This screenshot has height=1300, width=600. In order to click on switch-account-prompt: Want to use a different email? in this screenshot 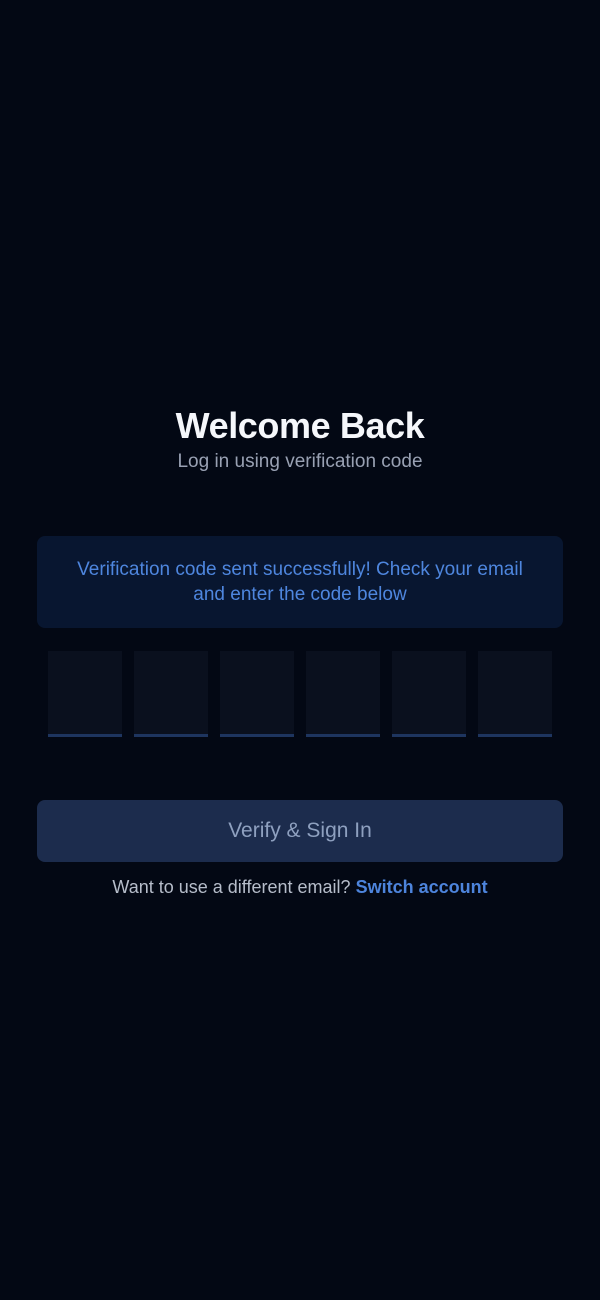, I will do `click(231, 887)`.